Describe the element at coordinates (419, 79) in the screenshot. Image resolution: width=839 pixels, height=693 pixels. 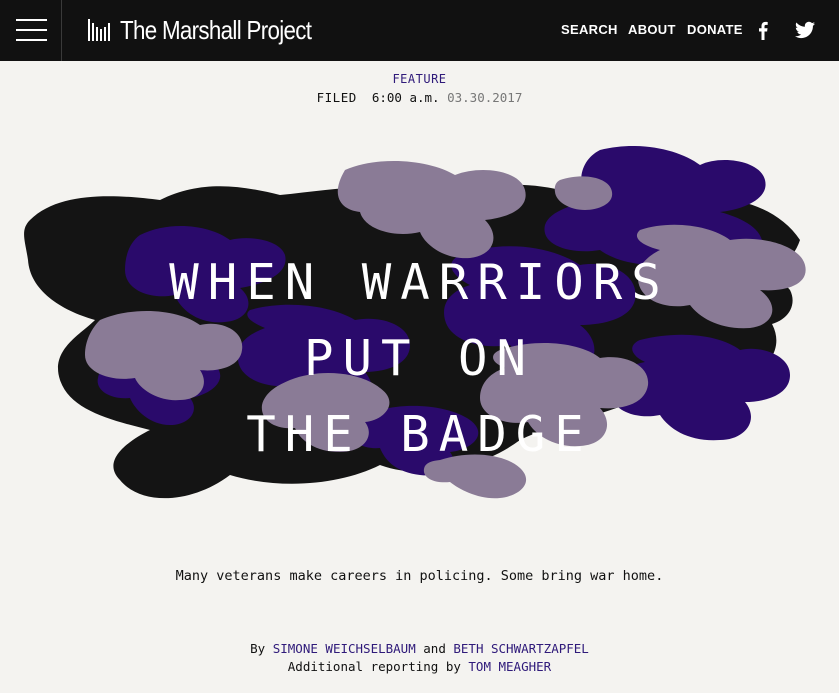
I see `article-kicker: FEATURE` at that location.